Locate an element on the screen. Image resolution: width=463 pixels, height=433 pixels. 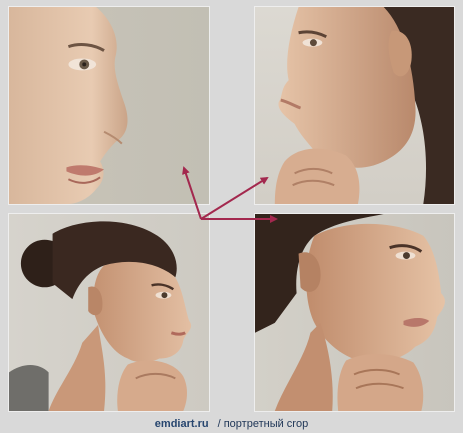
site-link: emdiart.ru is located at coordinates (182, 424).